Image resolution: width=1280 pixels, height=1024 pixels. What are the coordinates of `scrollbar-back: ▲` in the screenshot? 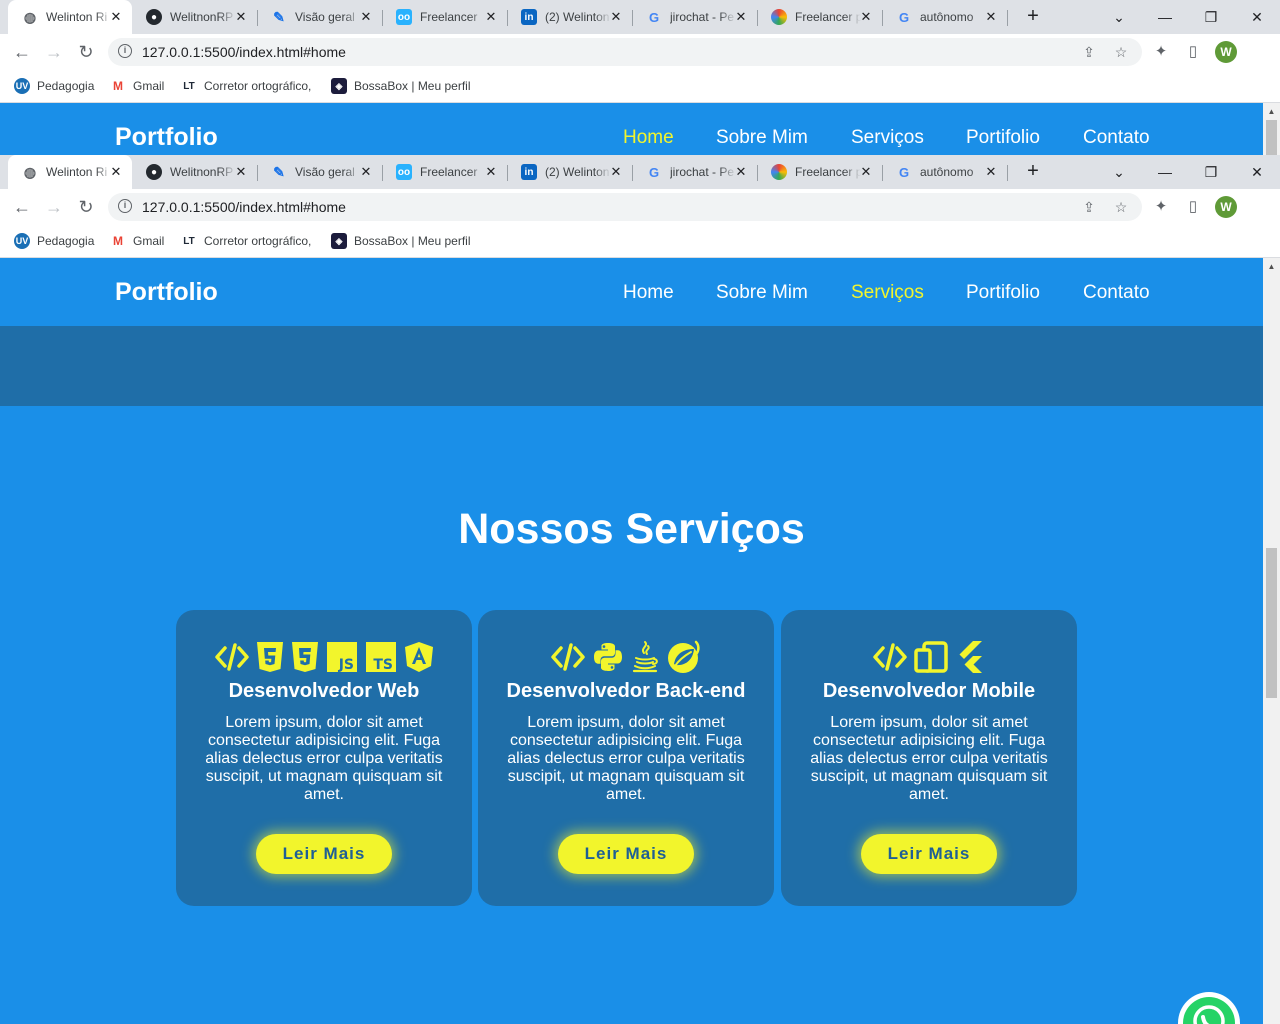 It's located at (1271, 129).